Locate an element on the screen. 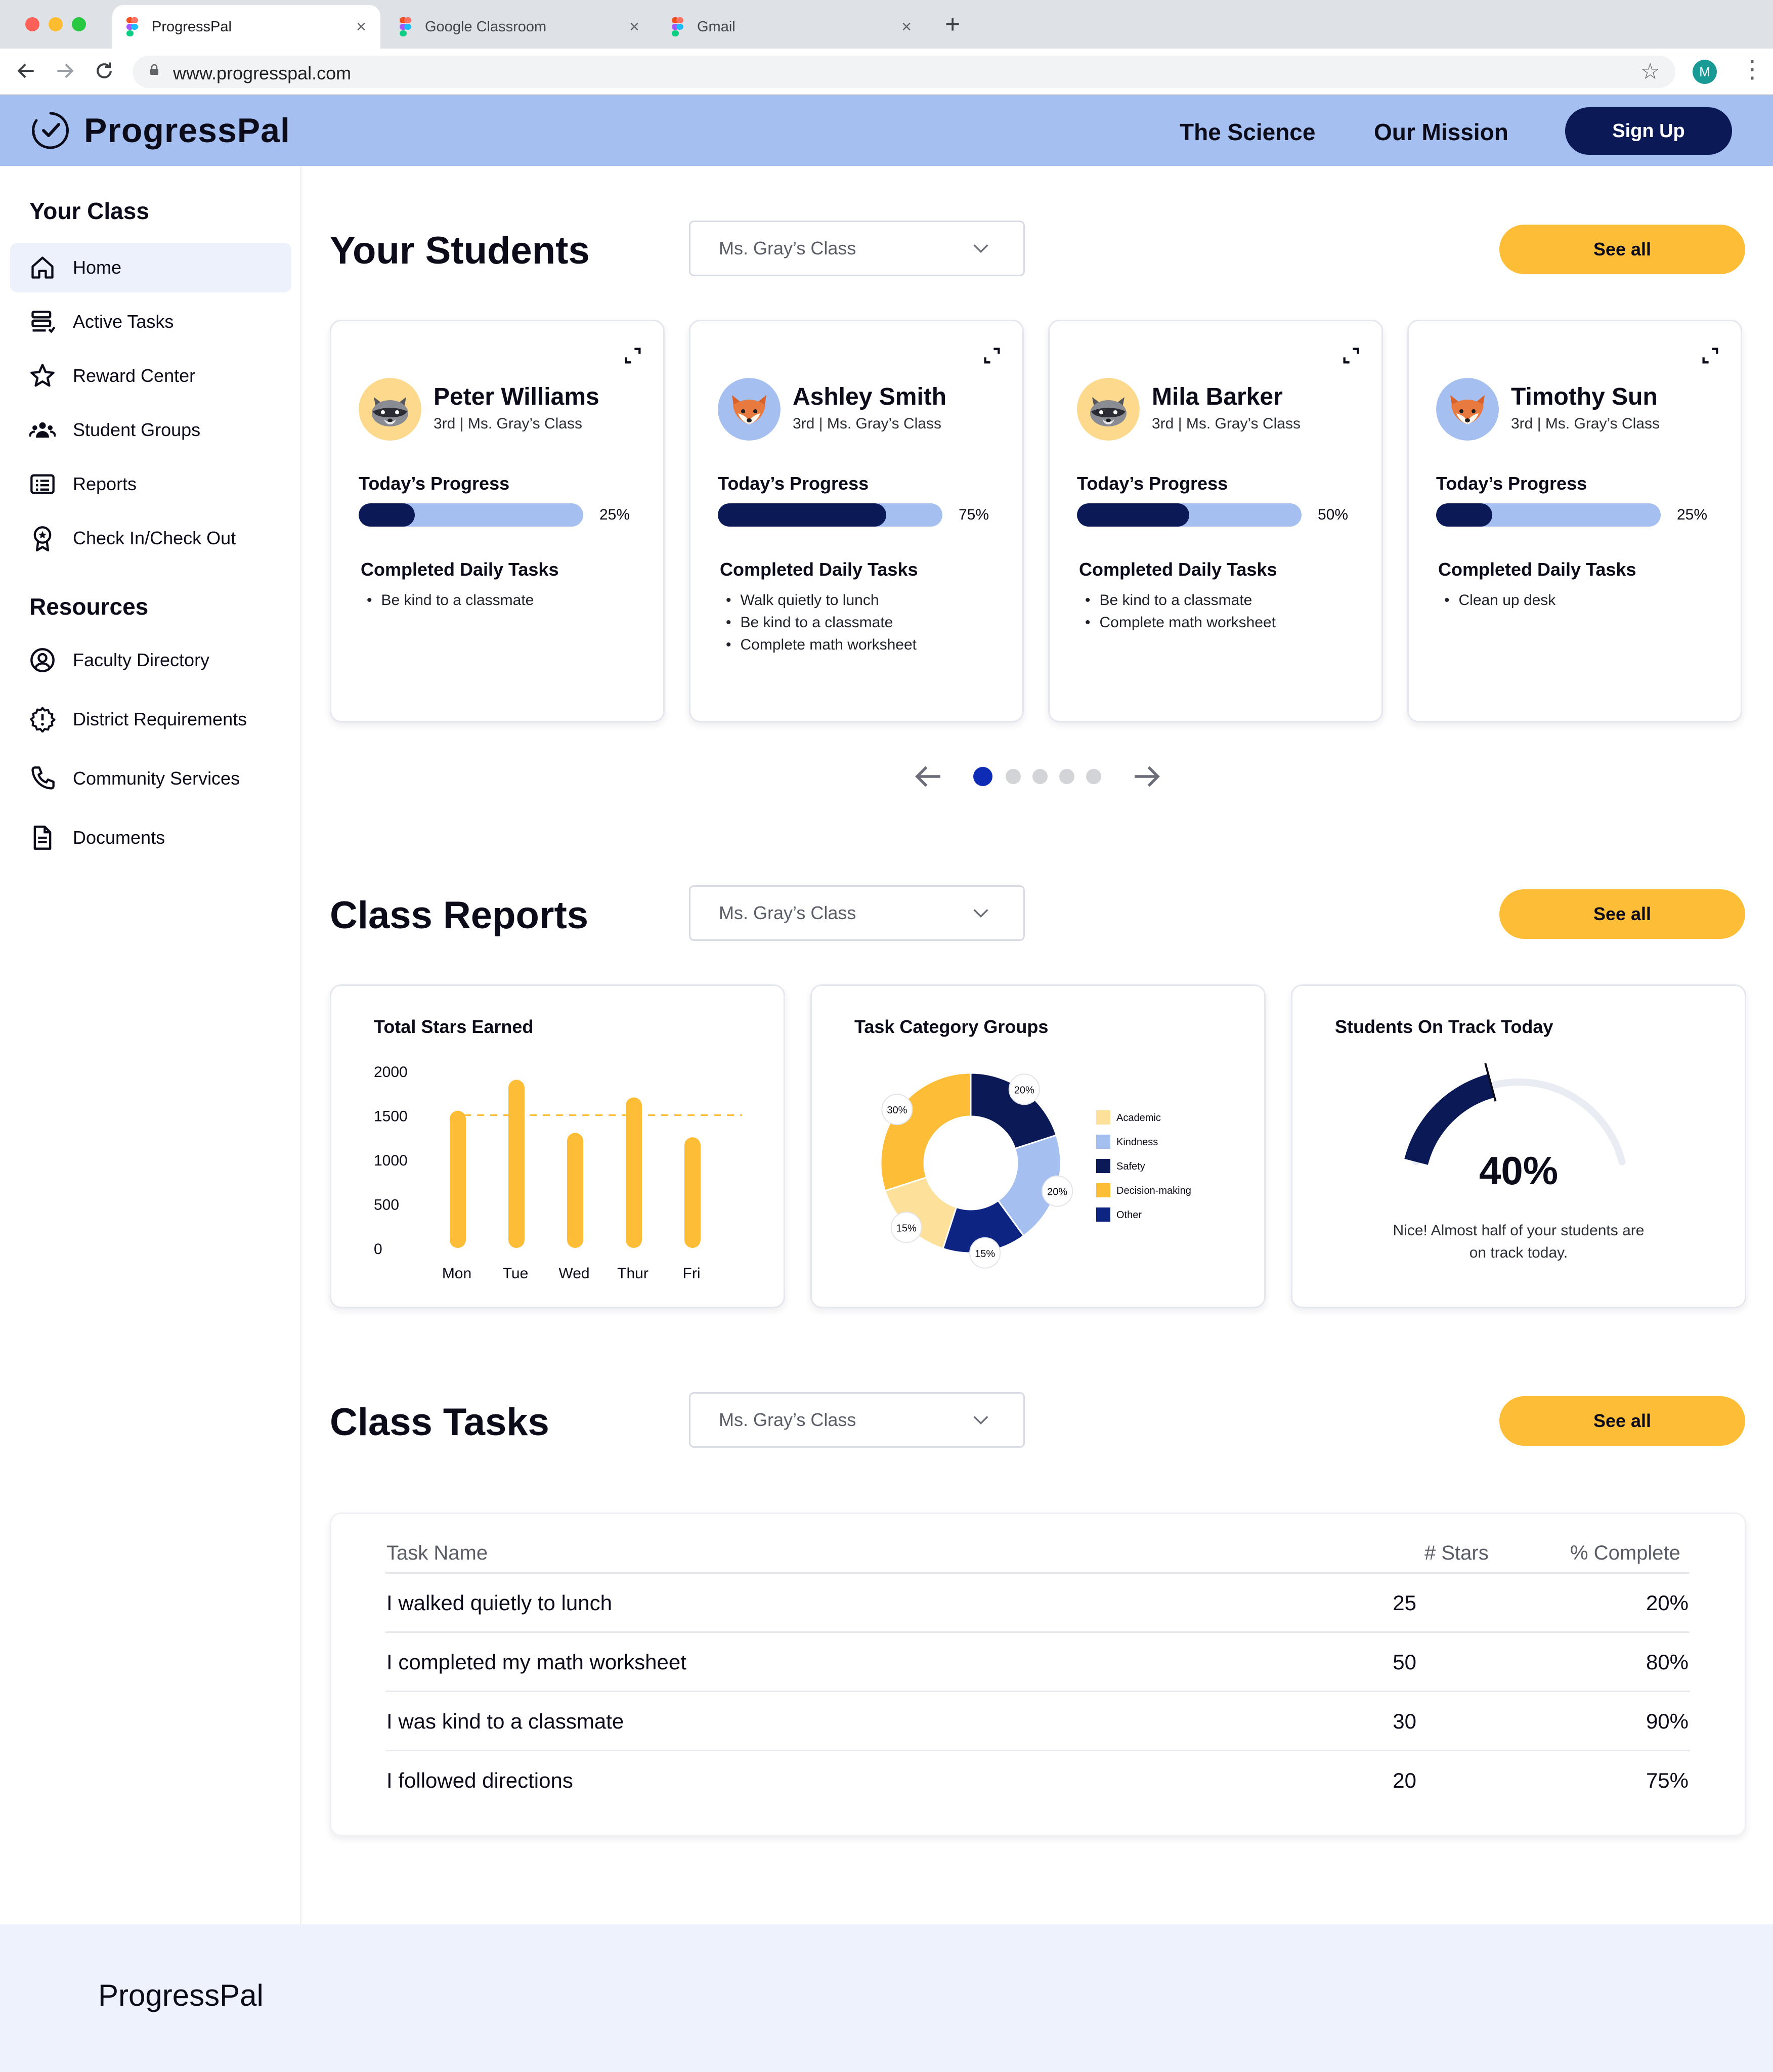 This screenshot has height=2072, width=1773. student-name: Peter Williams is located at coordinates (516, 397).